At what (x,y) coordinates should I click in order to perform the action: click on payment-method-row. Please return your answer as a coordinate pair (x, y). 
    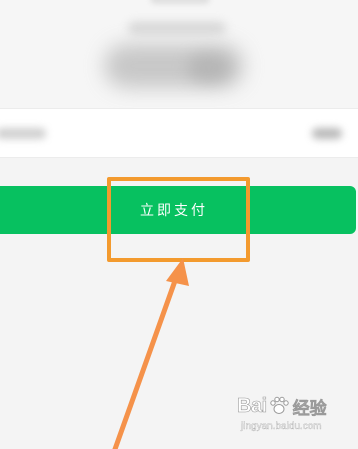
    Looking at the image, I should click on (179, 133).